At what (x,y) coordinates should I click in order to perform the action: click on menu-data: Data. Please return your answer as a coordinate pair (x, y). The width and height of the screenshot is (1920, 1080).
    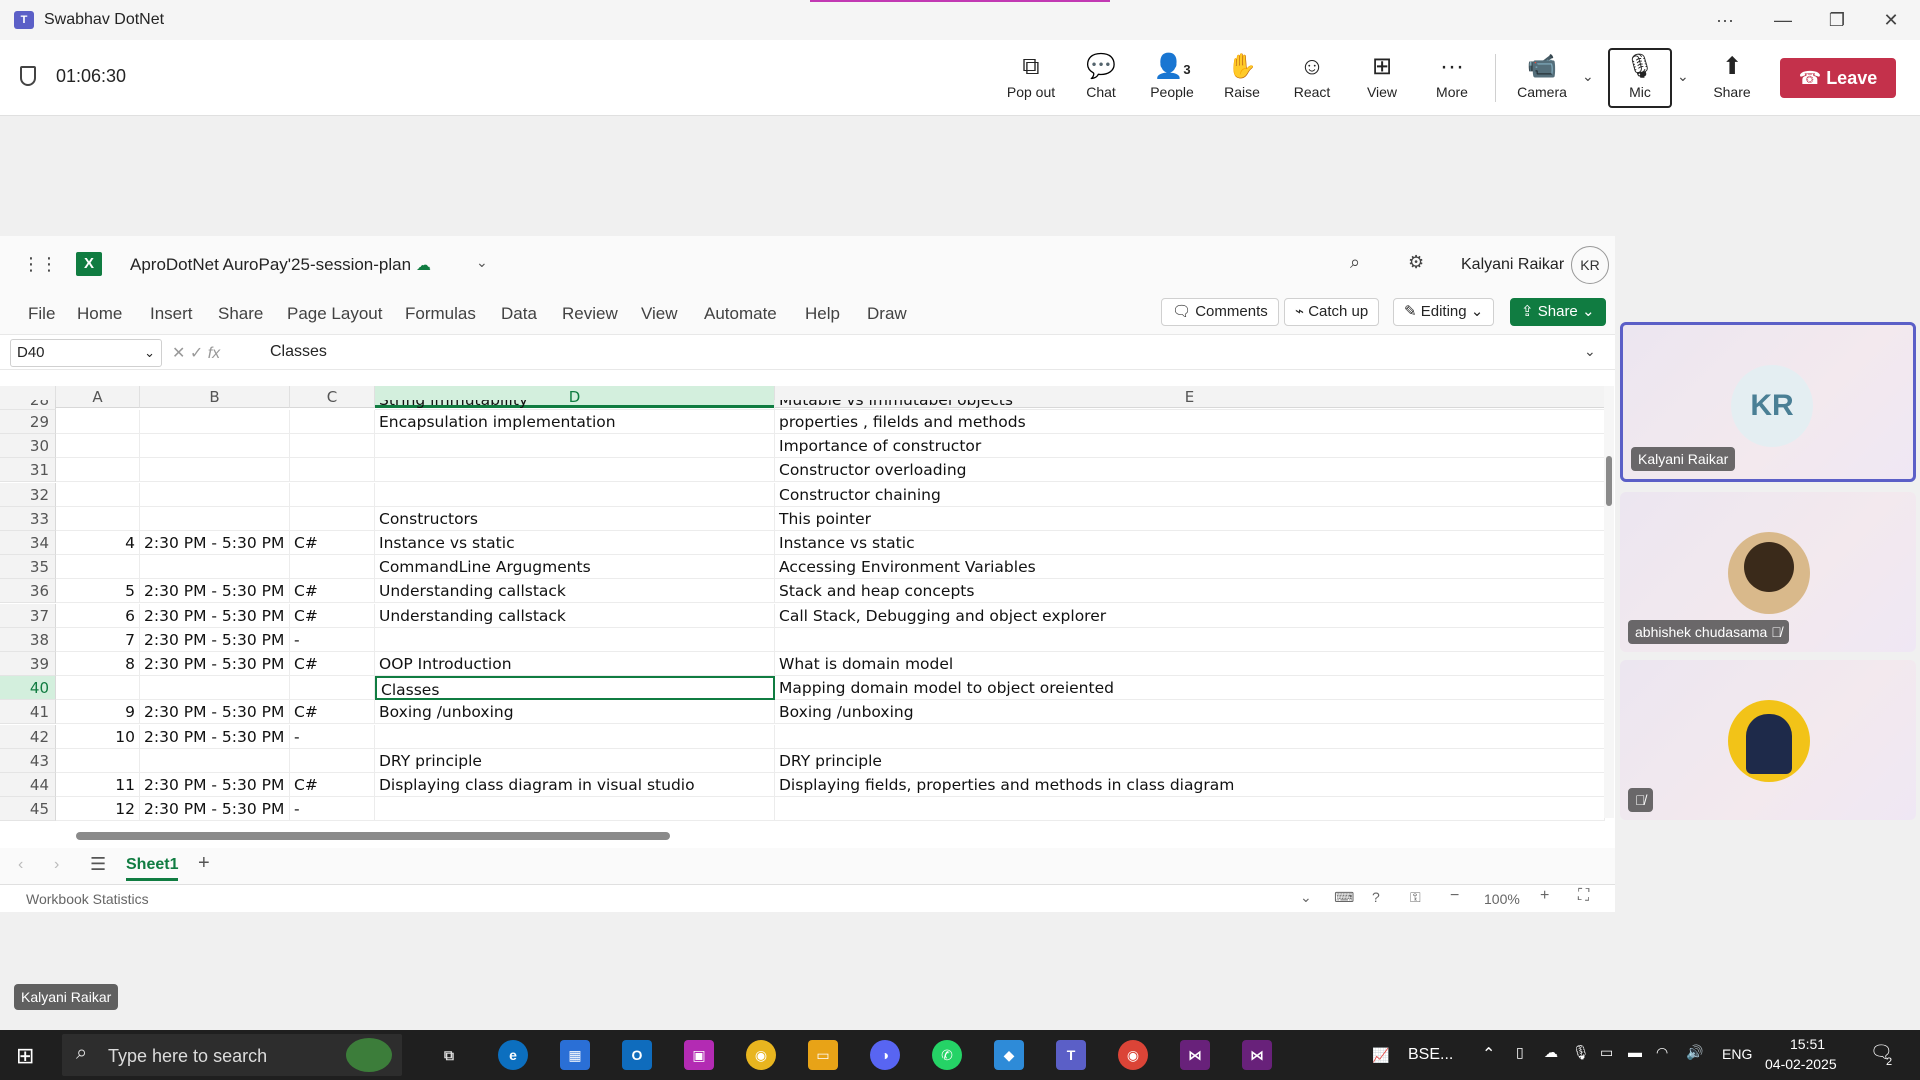
    Looking at the image, I should click on (519, 314).